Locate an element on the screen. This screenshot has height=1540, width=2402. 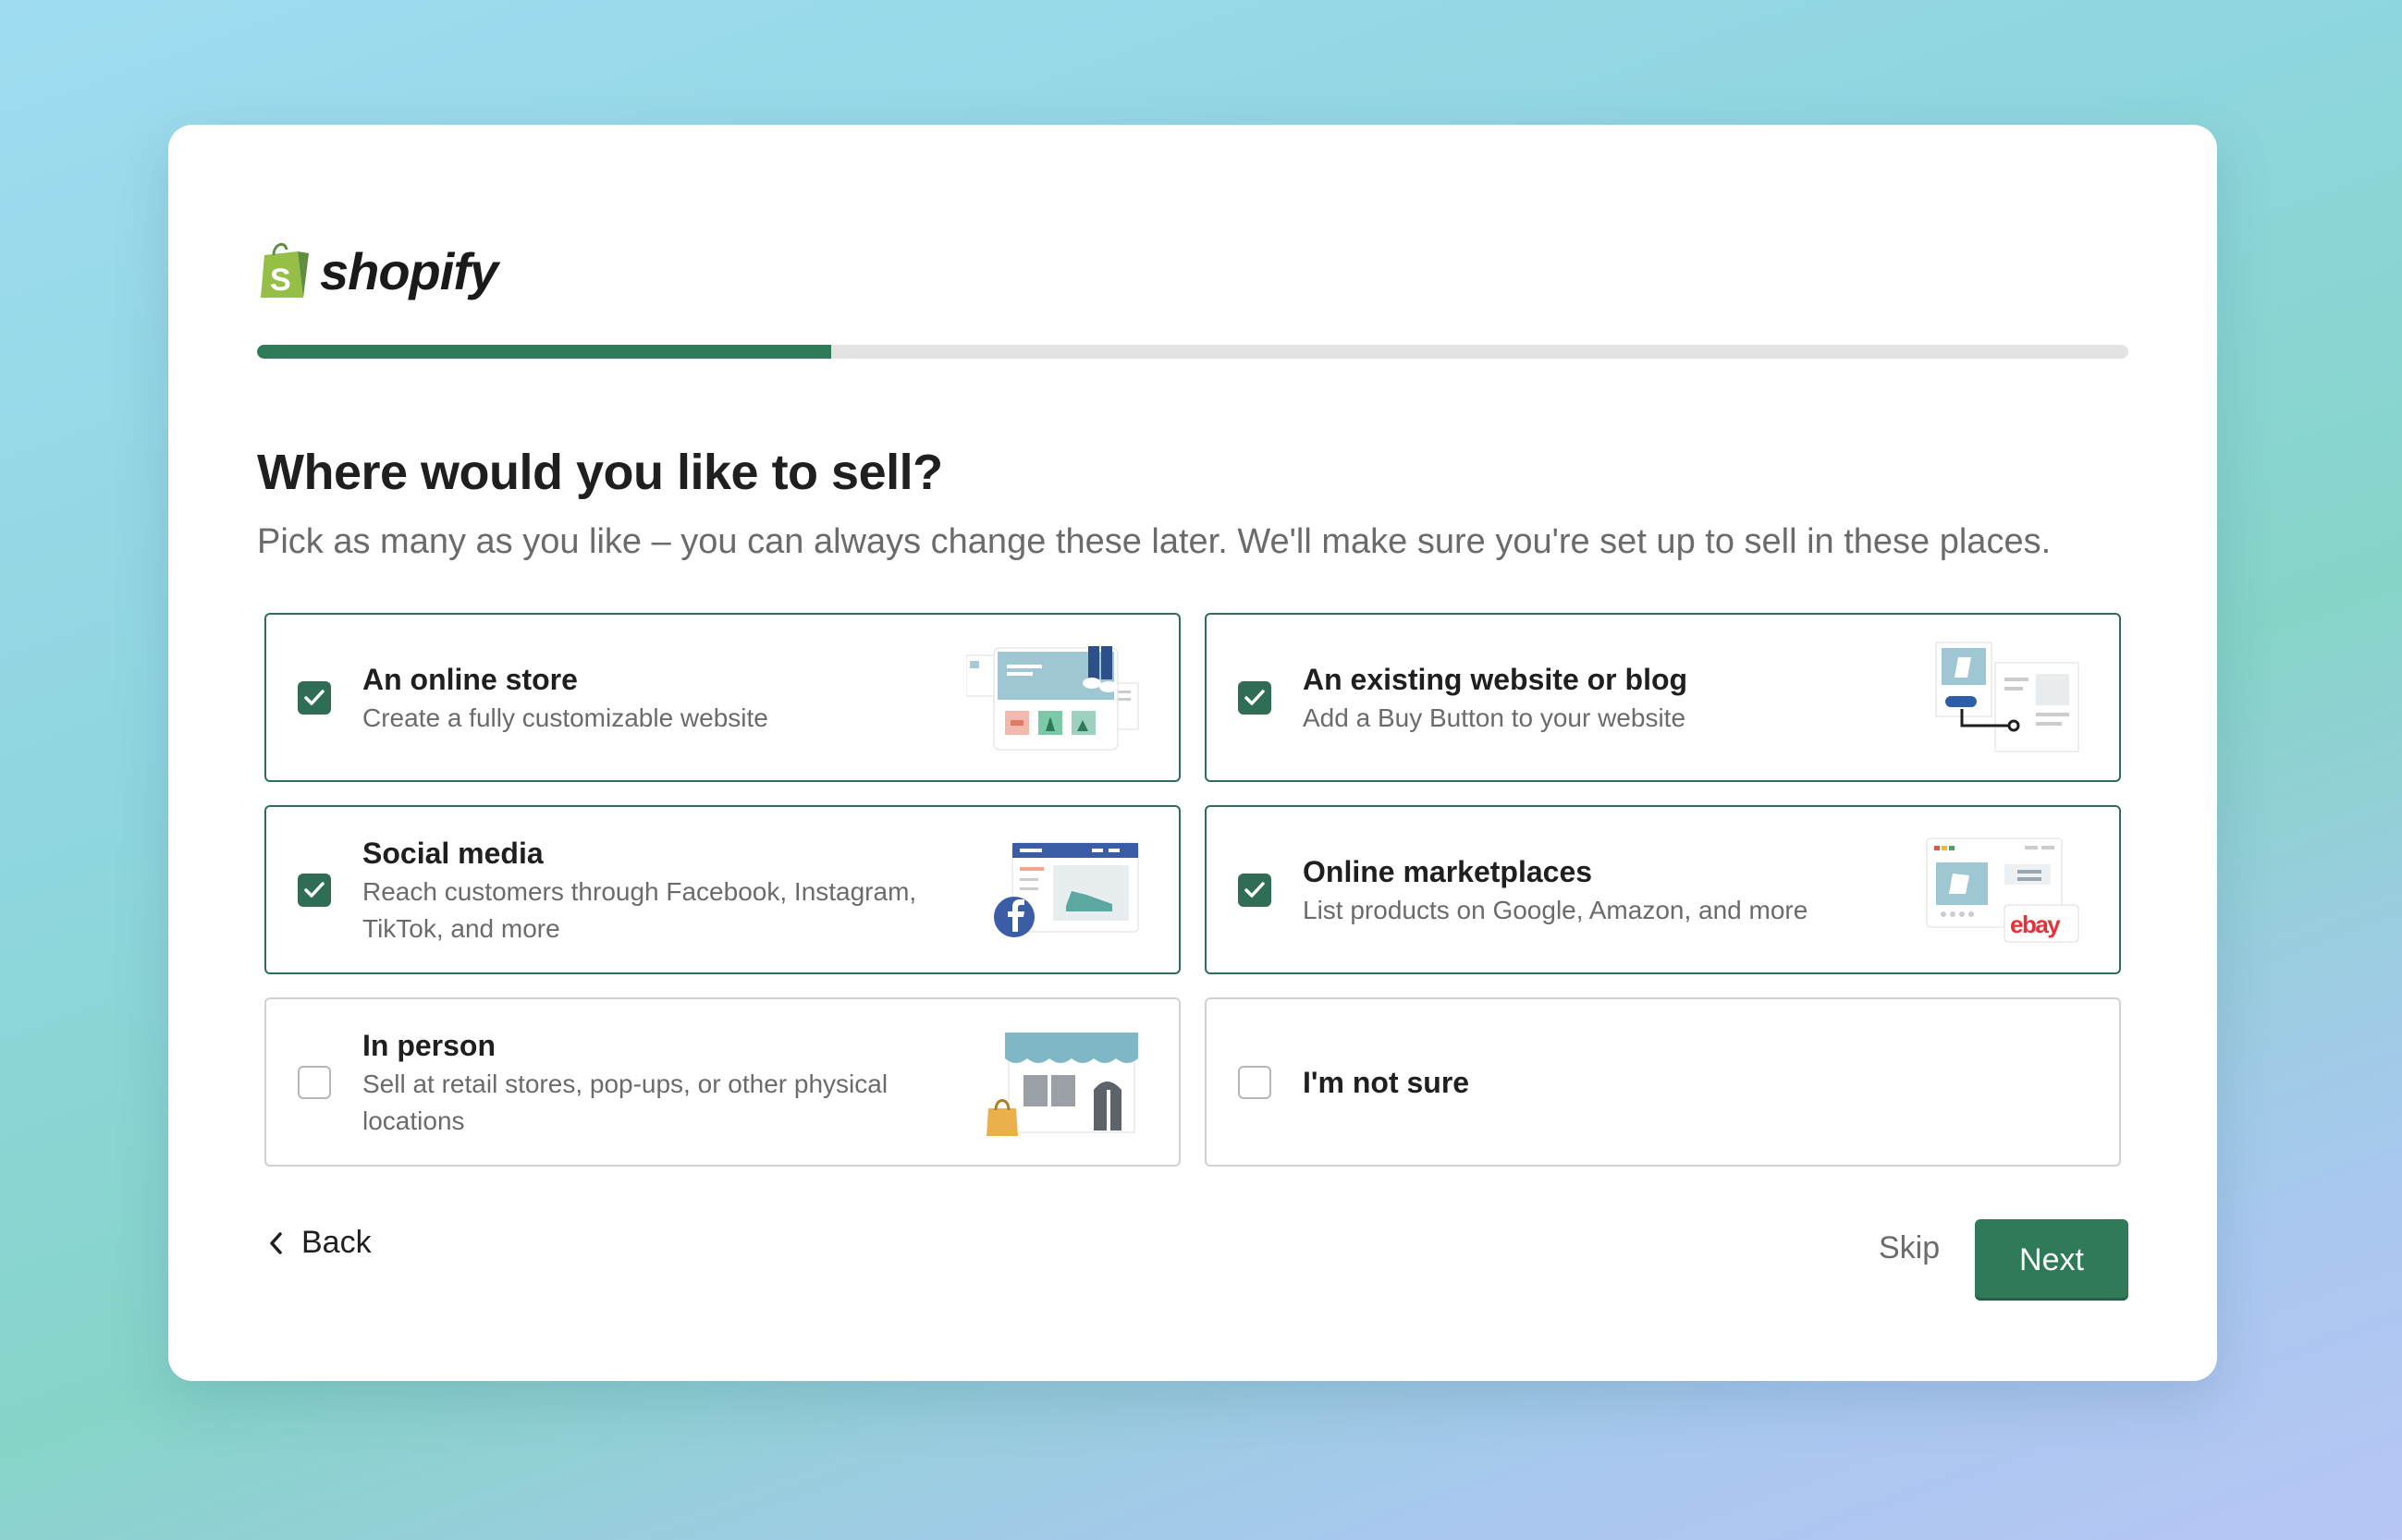
checkbox-online-marketplaces is located at coordinates (1254, 890).